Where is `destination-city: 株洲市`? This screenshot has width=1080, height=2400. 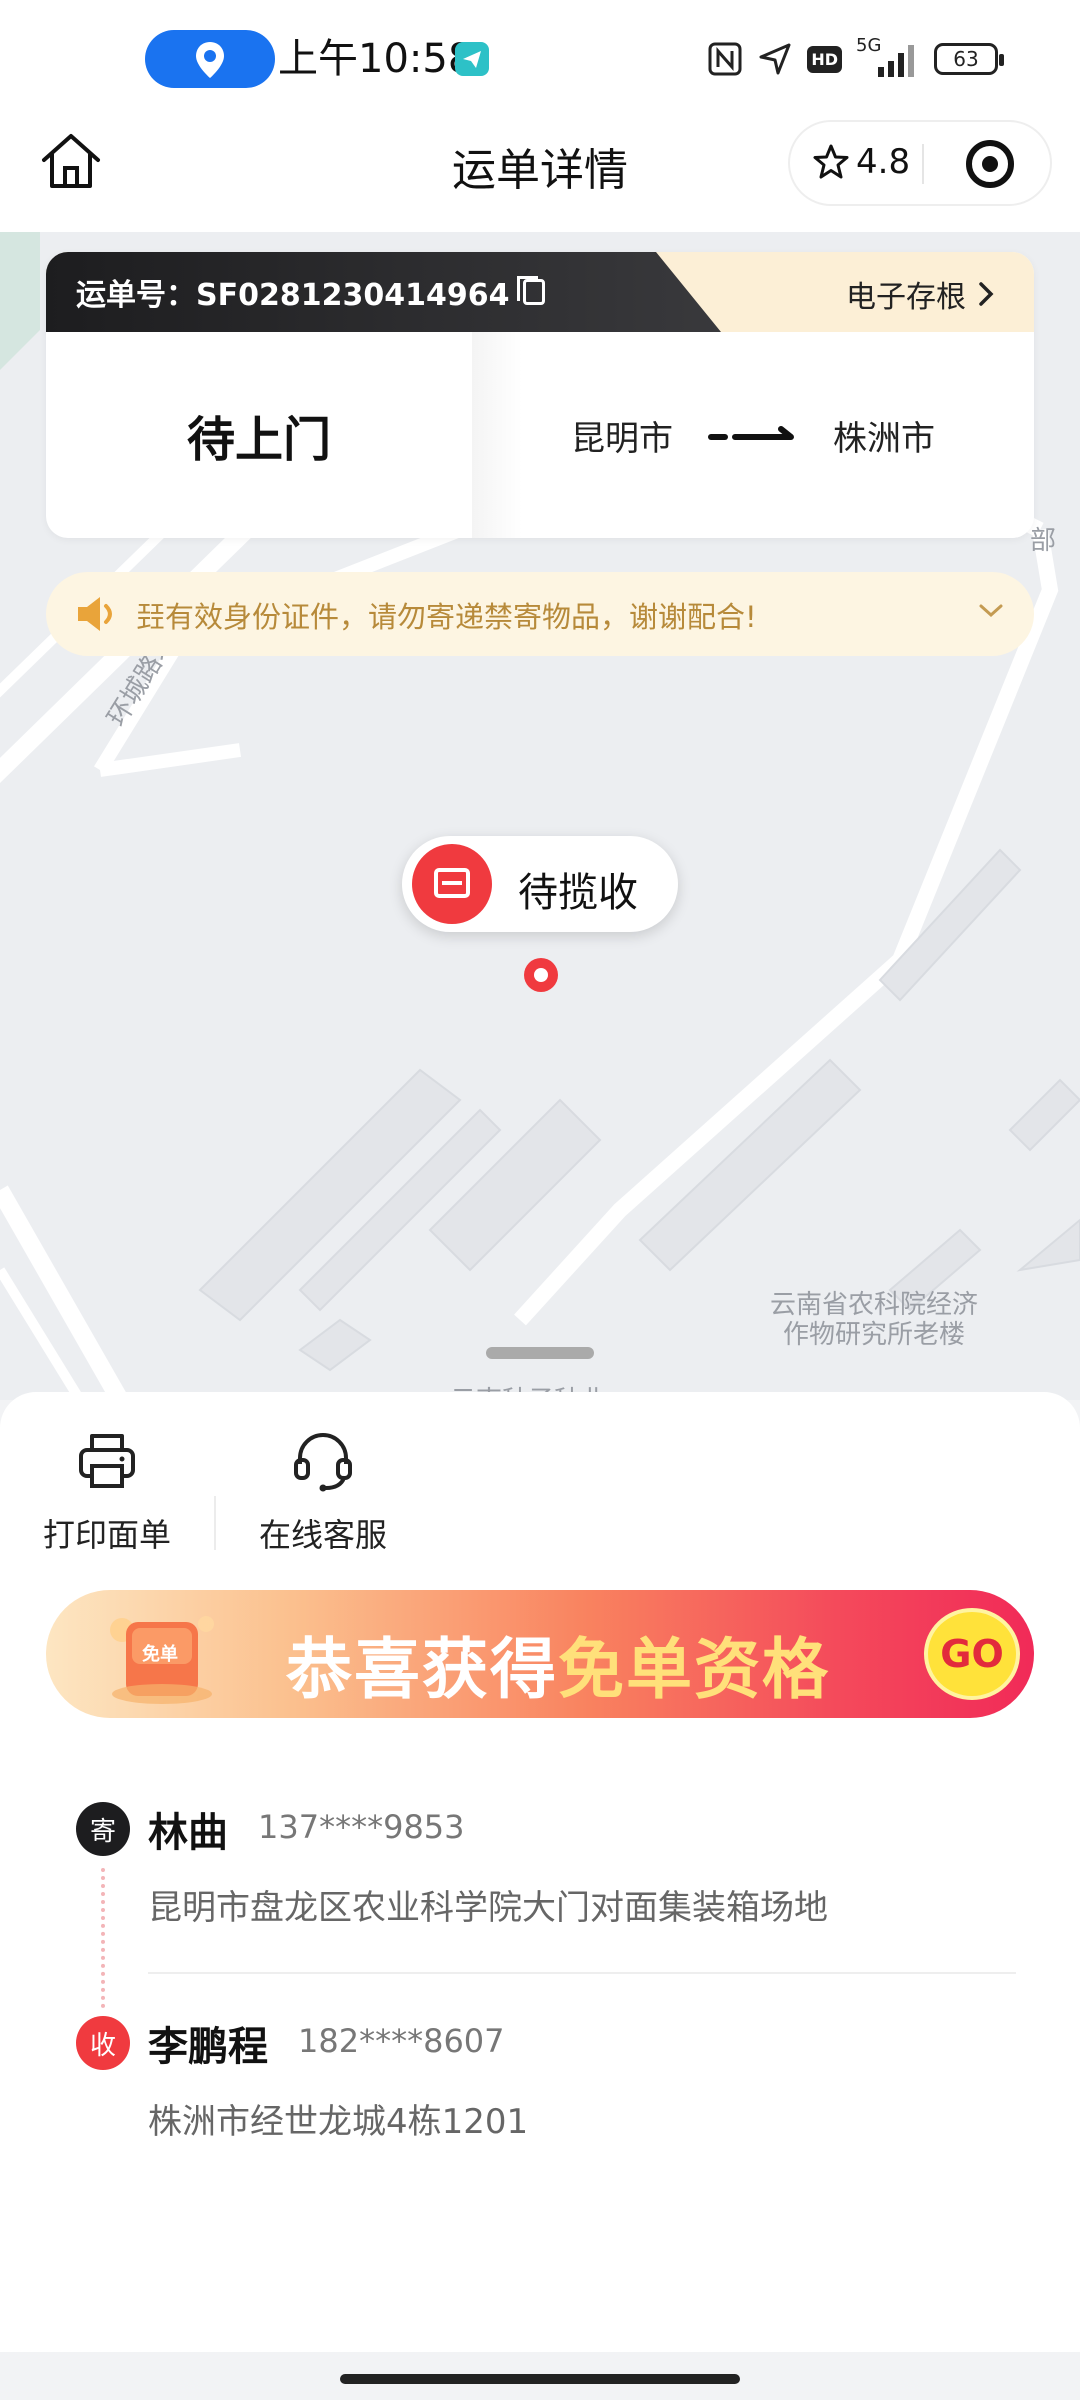
destination-city: 株洲市 is located at coordinates (884, 438).